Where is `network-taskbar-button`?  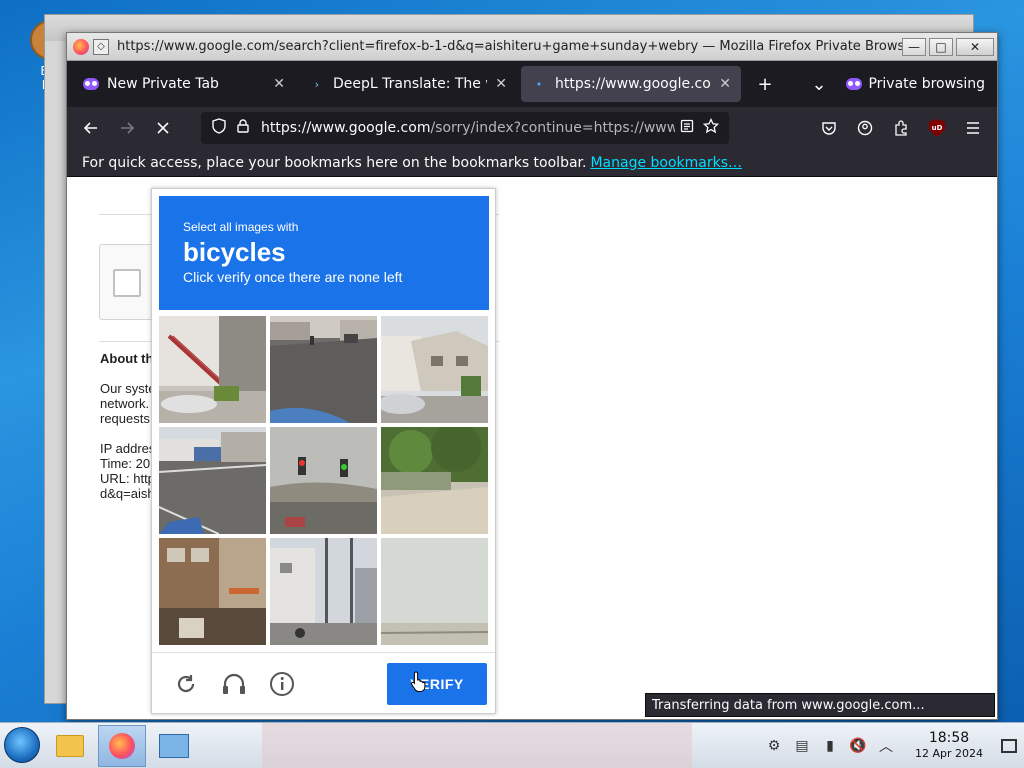 network-taskbar-button is located at coordinates (174, 746).